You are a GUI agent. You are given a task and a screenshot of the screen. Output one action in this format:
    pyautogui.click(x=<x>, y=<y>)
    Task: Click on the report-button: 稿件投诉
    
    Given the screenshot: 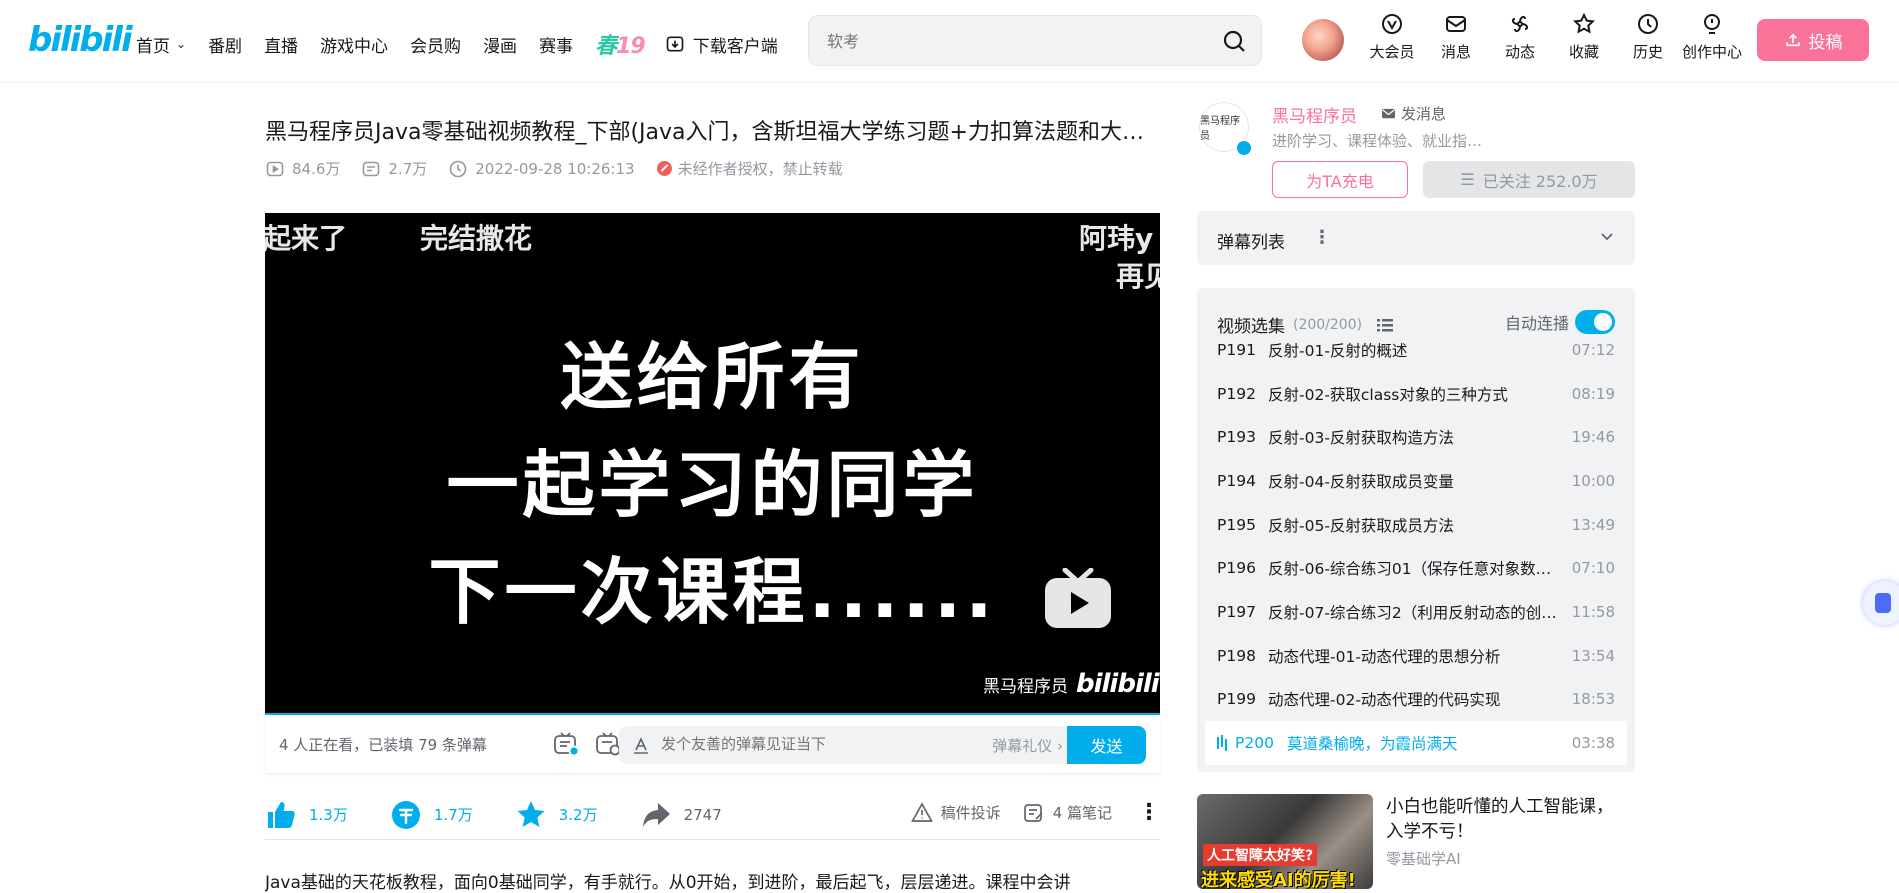 What is the action you would take?
    pyautogui.click(x=955, y=812)
    